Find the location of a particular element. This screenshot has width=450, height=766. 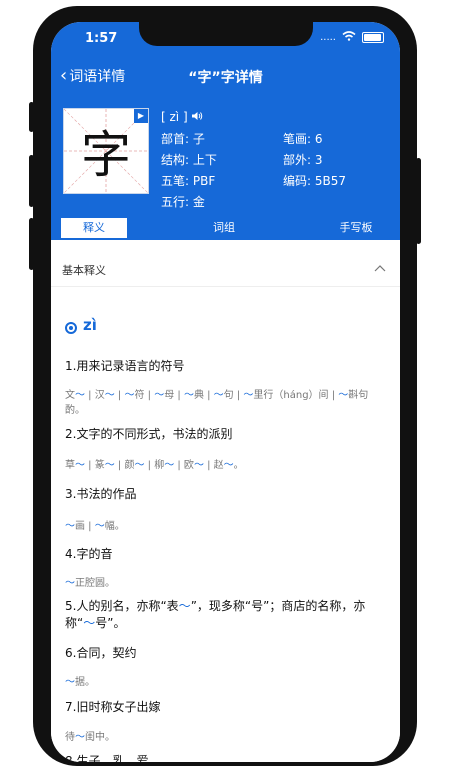

definition-8: 8.生子，乳，爱 is located at coordinates (107, 758).